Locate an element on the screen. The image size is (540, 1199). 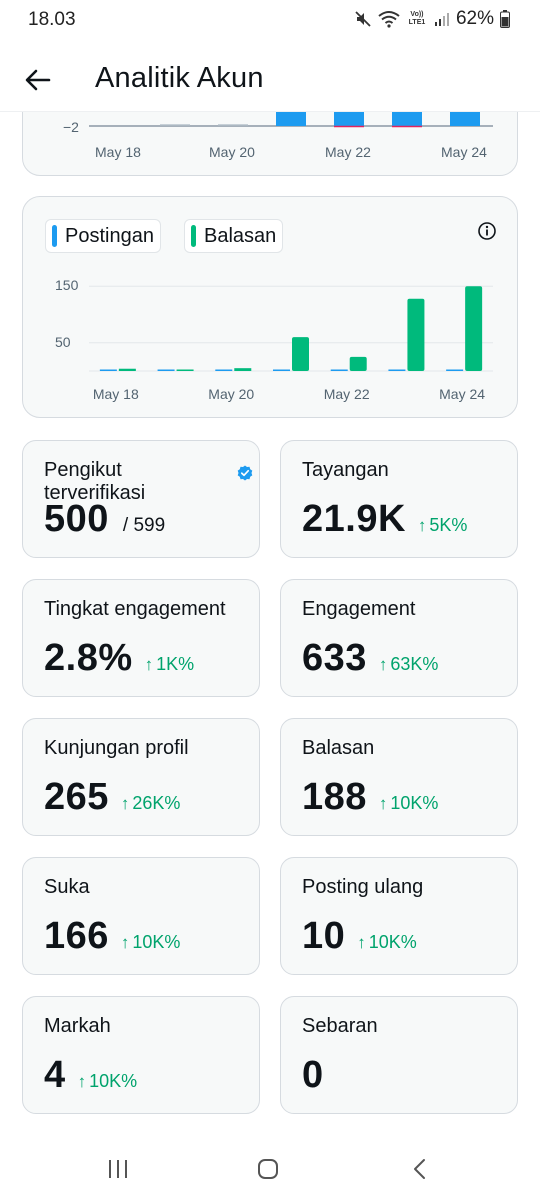
x-tick-label: May 20 is located at coordinates (231, 394).